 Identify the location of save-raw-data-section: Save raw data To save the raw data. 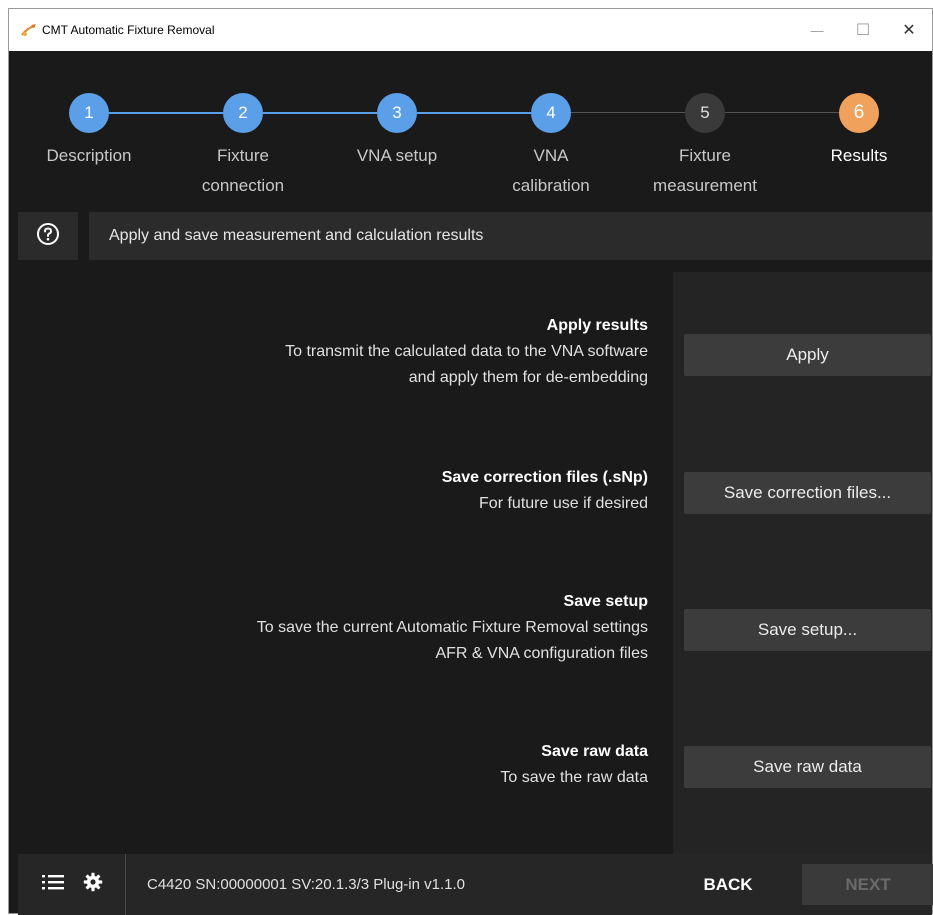
(574, 765).